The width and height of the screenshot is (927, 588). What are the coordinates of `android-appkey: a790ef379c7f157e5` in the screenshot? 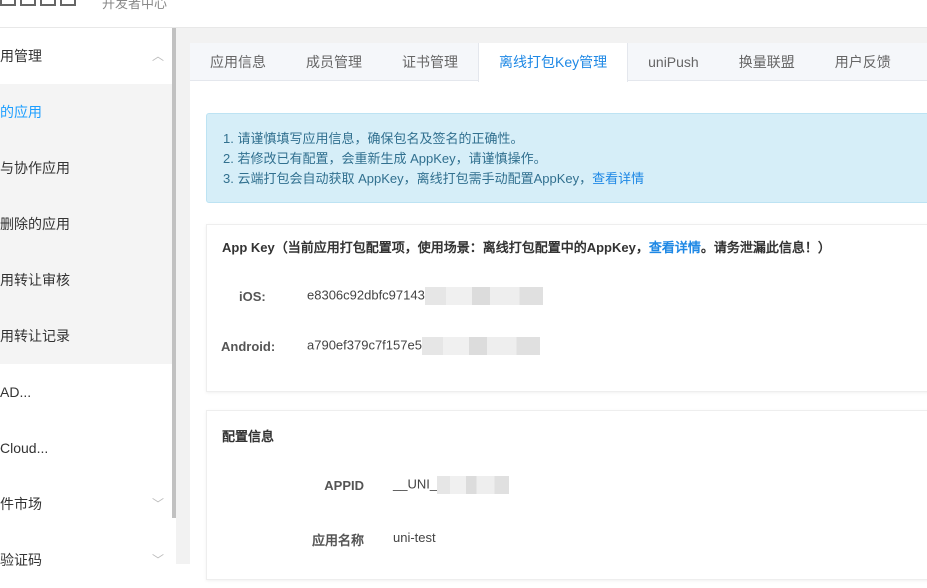 It's located at (423, 346).